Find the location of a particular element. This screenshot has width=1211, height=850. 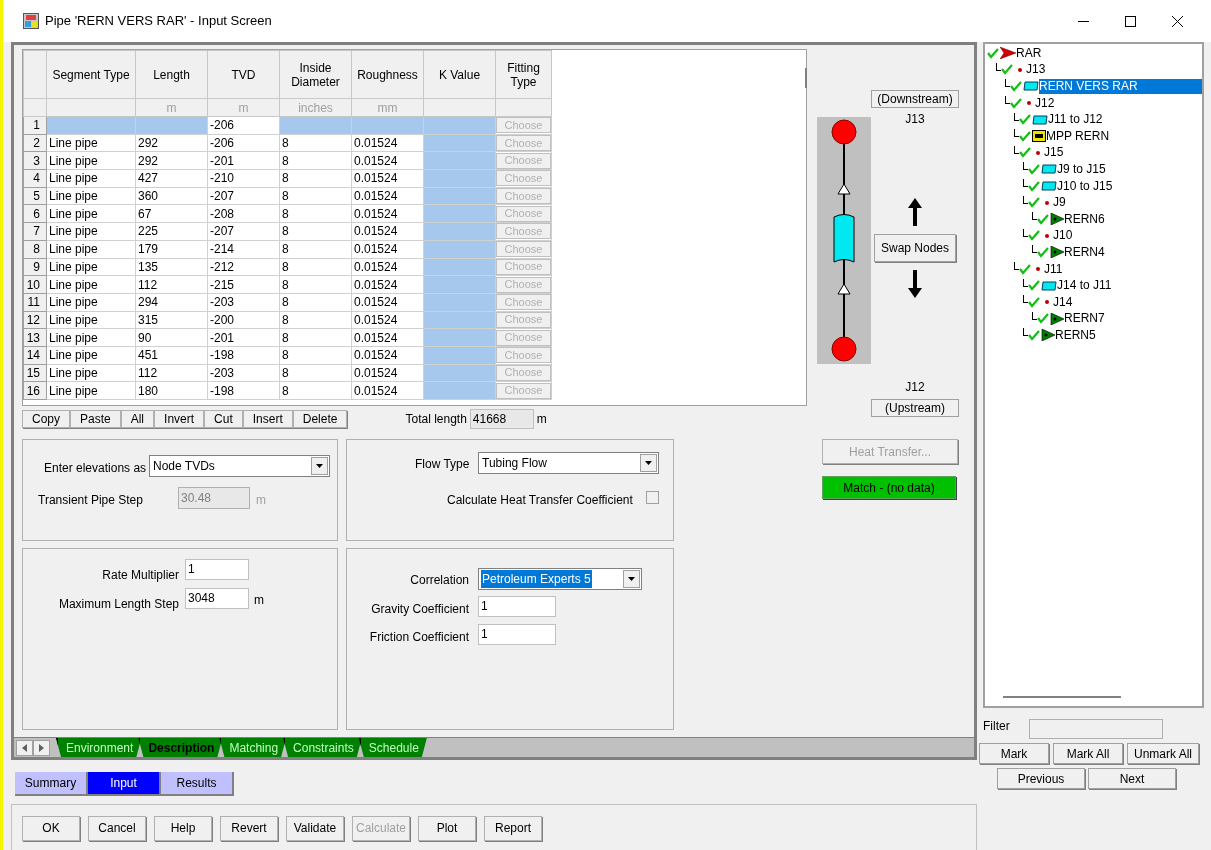

page-tab: Description is located at coordinates (180, 747).